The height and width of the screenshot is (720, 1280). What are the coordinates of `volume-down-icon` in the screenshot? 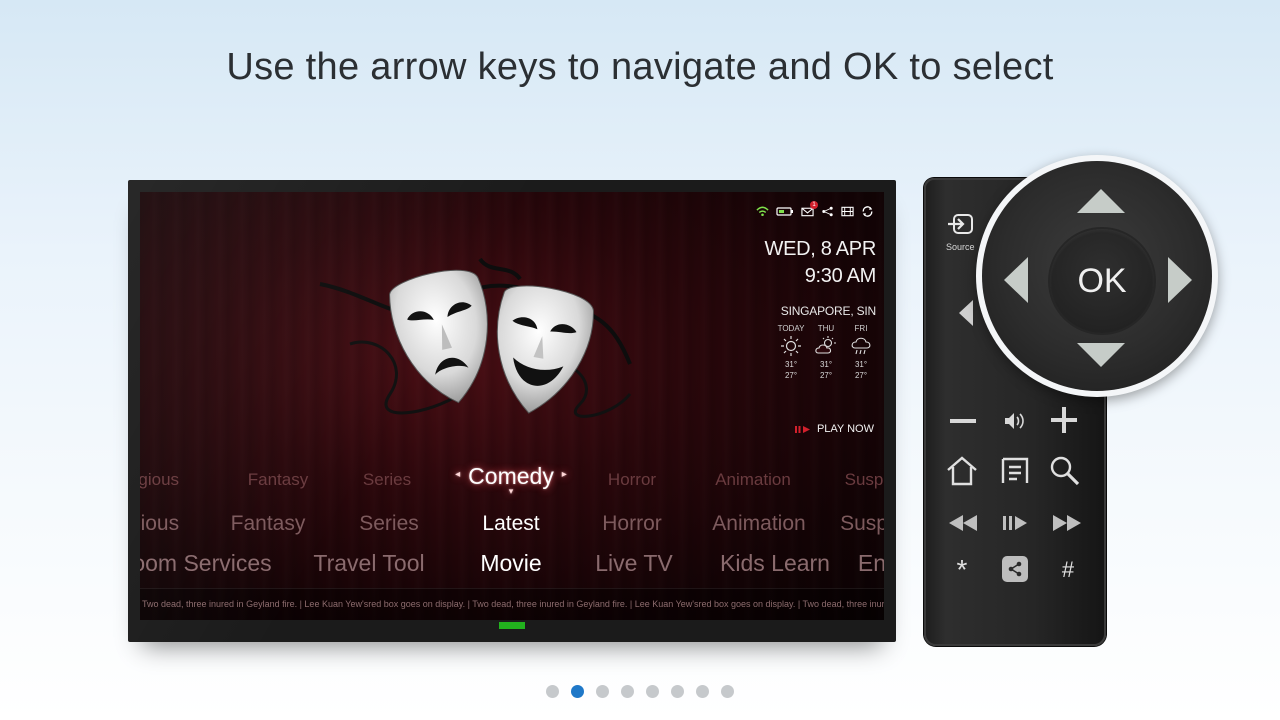 It's located at (963, 421).